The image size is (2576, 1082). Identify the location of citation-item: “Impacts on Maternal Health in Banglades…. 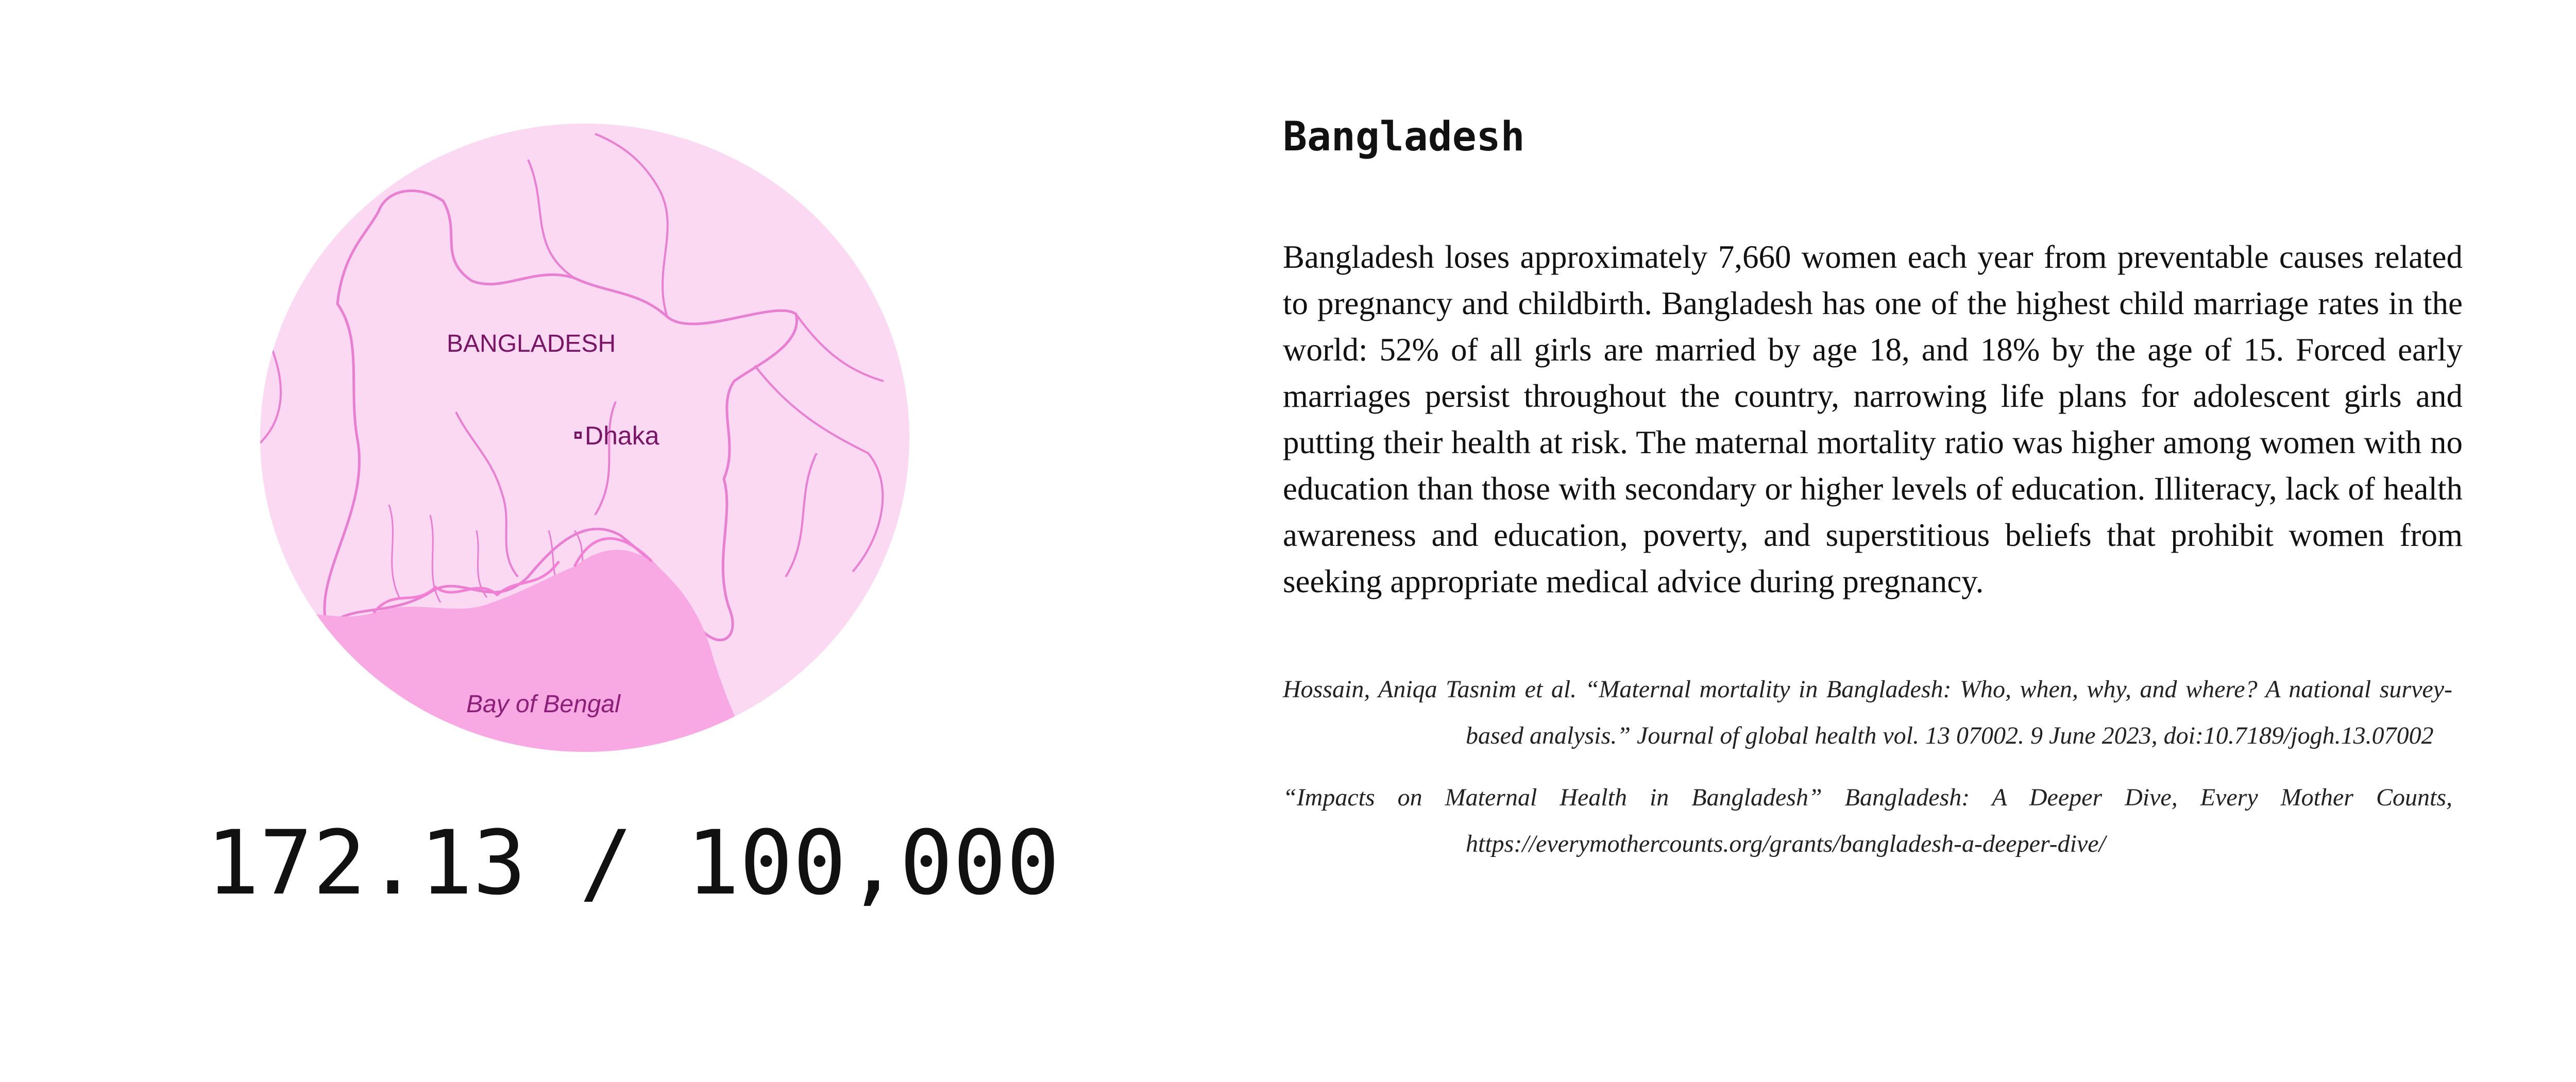
(1868, 820).